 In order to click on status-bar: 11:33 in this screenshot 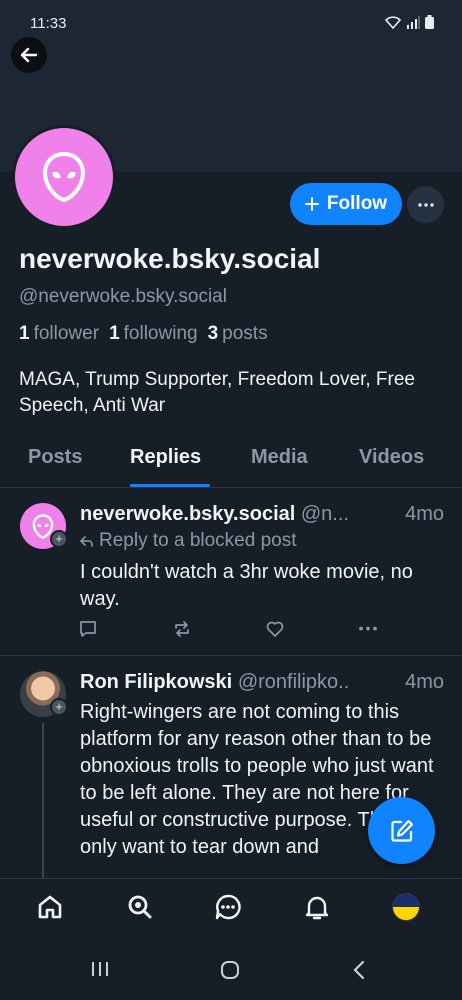, I will do `click(231, 23)`.